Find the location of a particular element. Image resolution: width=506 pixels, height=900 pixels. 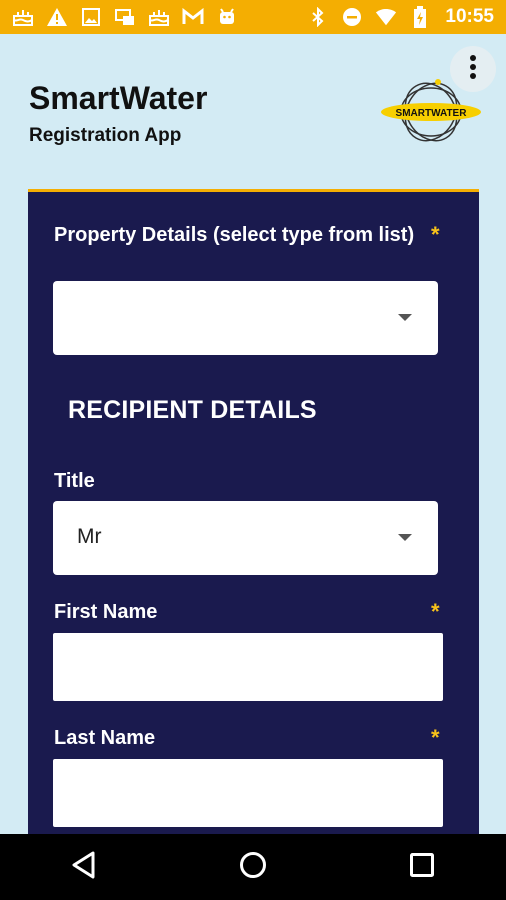

recipient-details-heading: RECIPIENT DETAILS is located at coordinates (192, 410).